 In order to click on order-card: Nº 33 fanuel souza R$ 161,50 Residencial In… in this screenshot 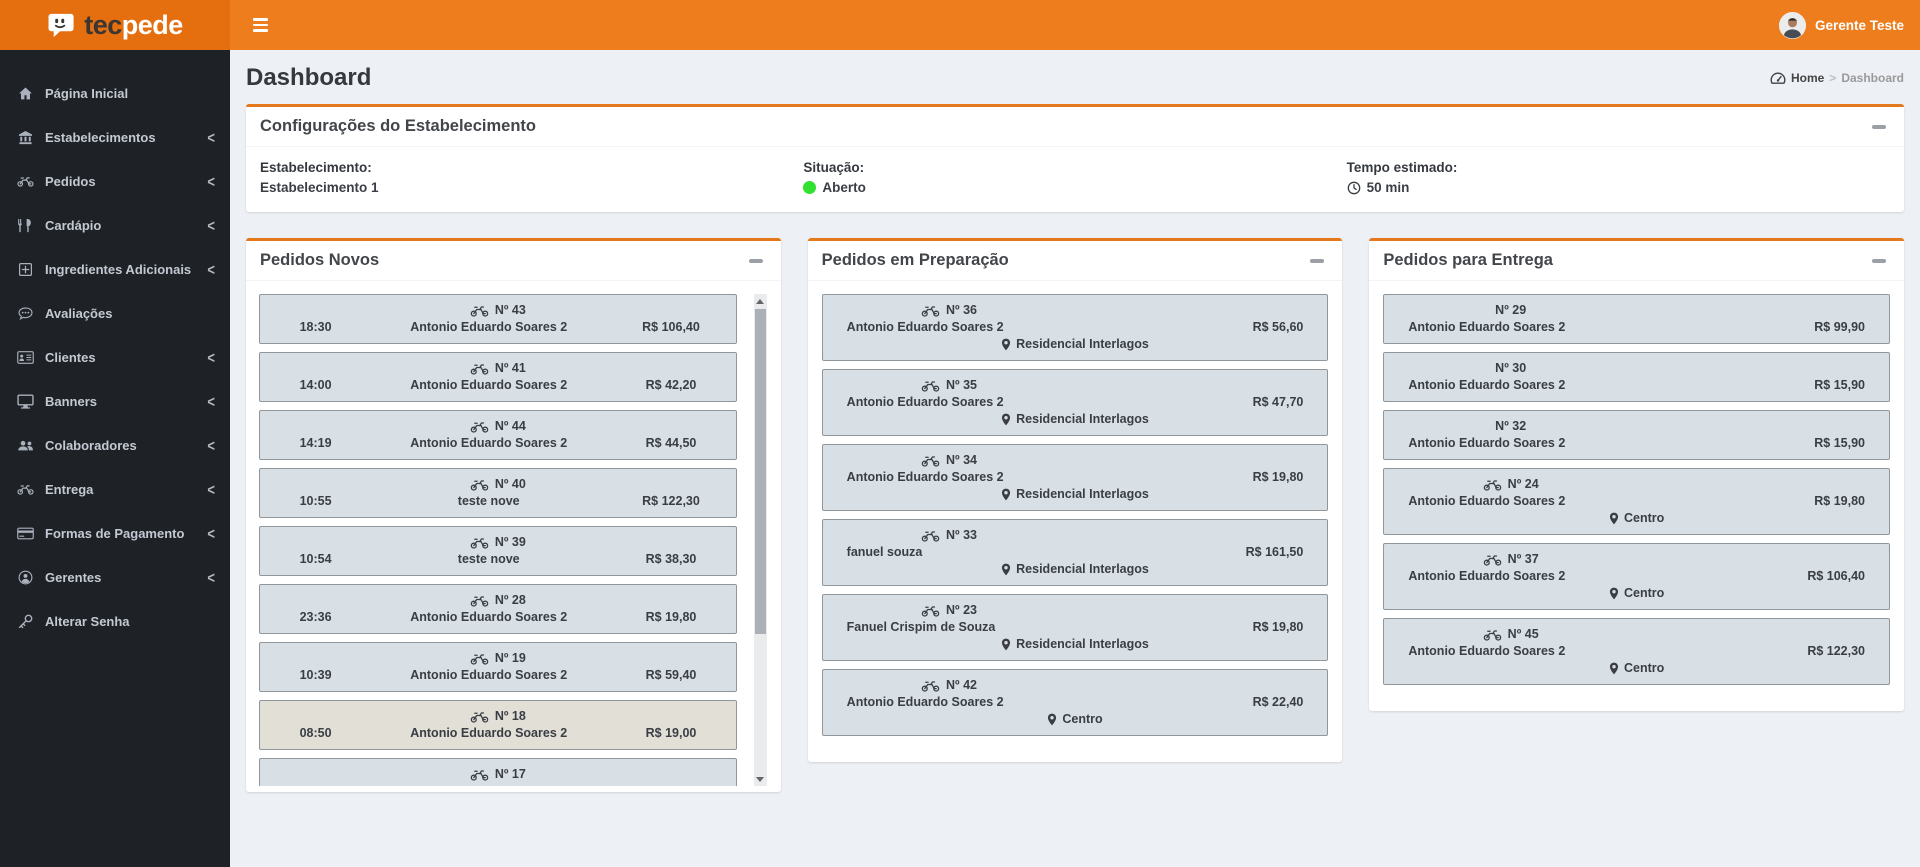, I will do `click(1075, 552)`.